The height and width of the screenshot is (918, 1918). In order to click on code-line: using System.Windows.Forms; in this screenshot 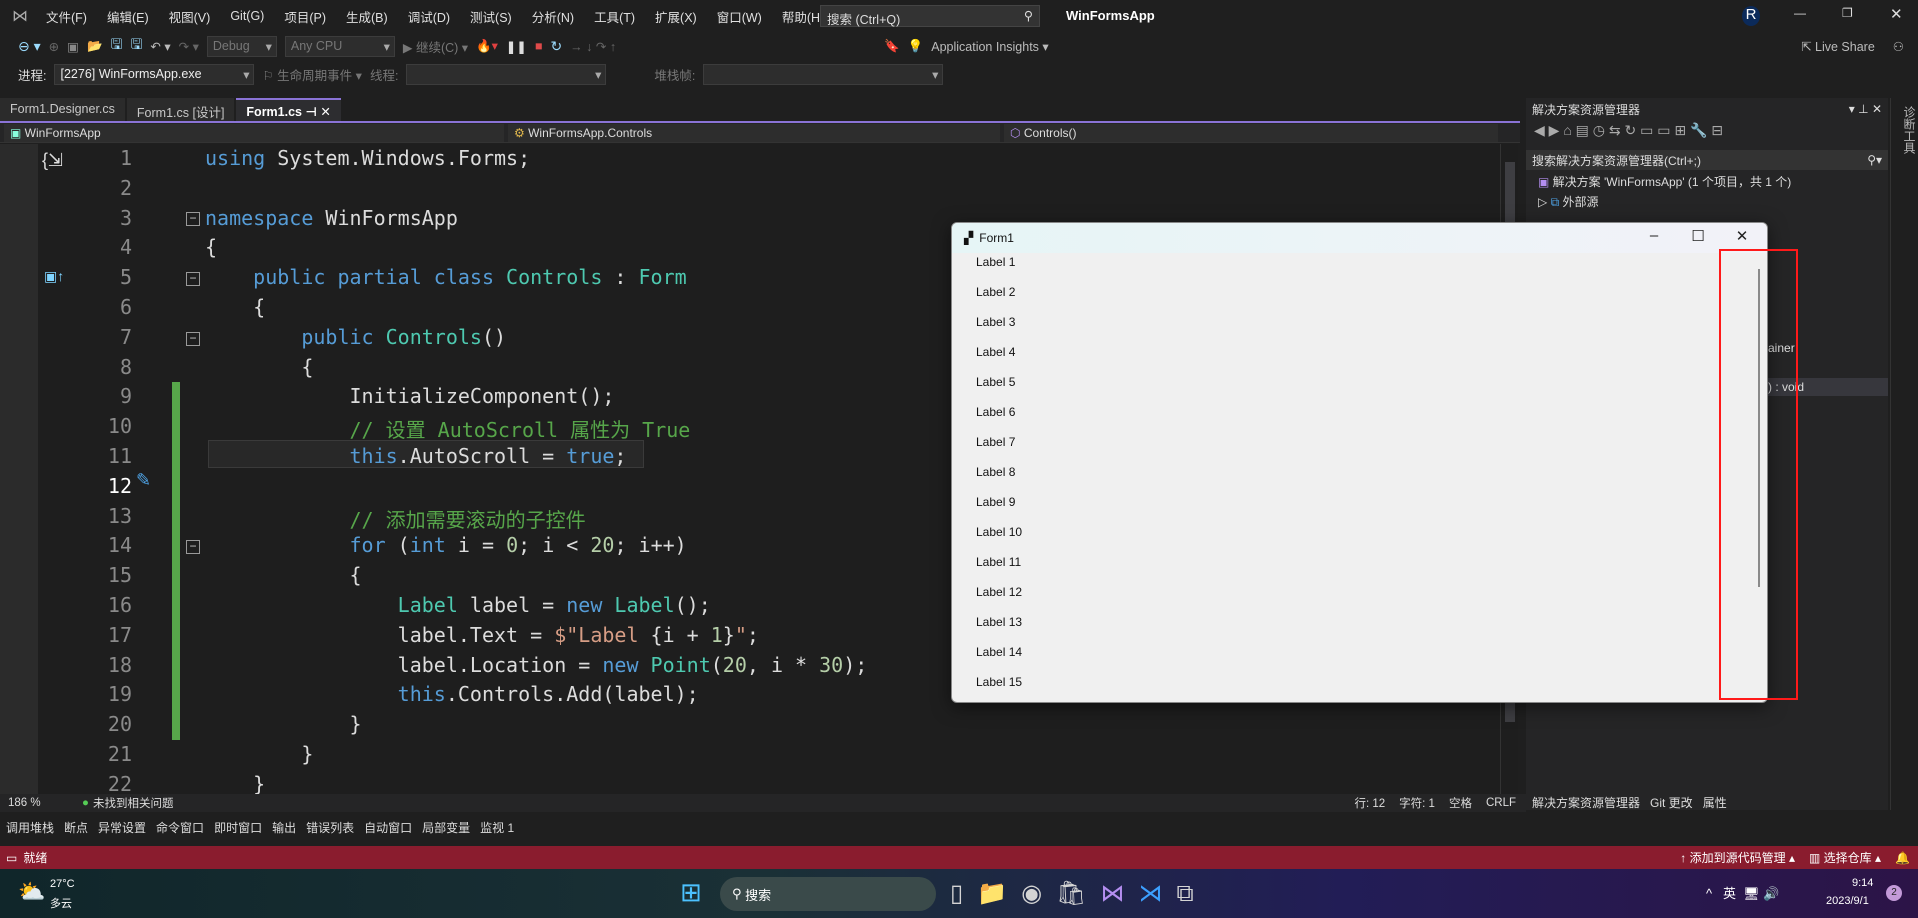, I will do `click(367, 158)`.